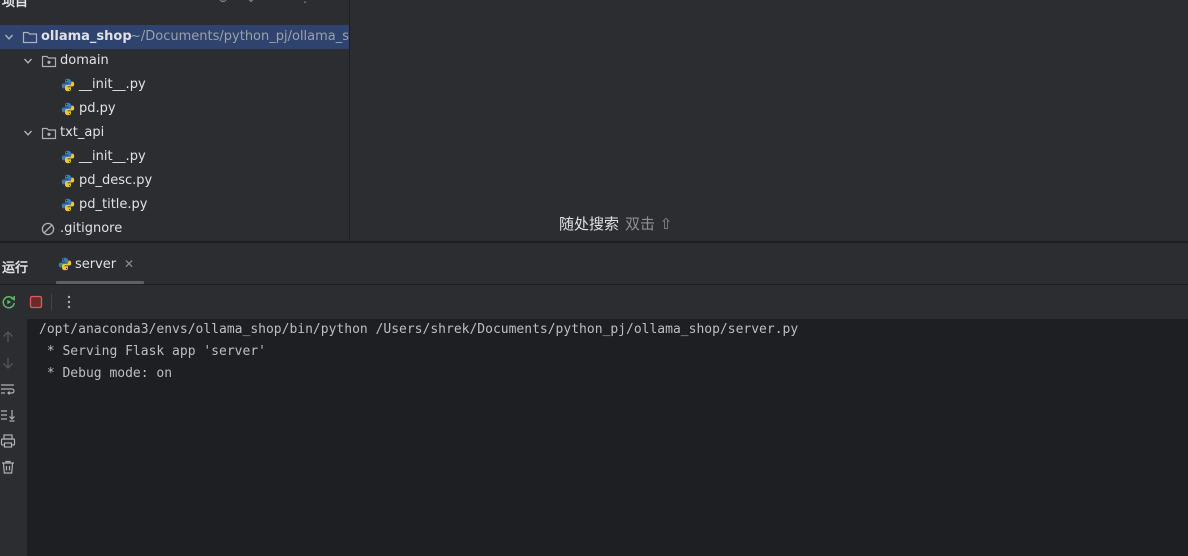 The image size is (1188, 556). What do you see at coordinates (251, 2) in the screenshot?
I see `expand-icon: ⌄` at bounding box center [251, 2].